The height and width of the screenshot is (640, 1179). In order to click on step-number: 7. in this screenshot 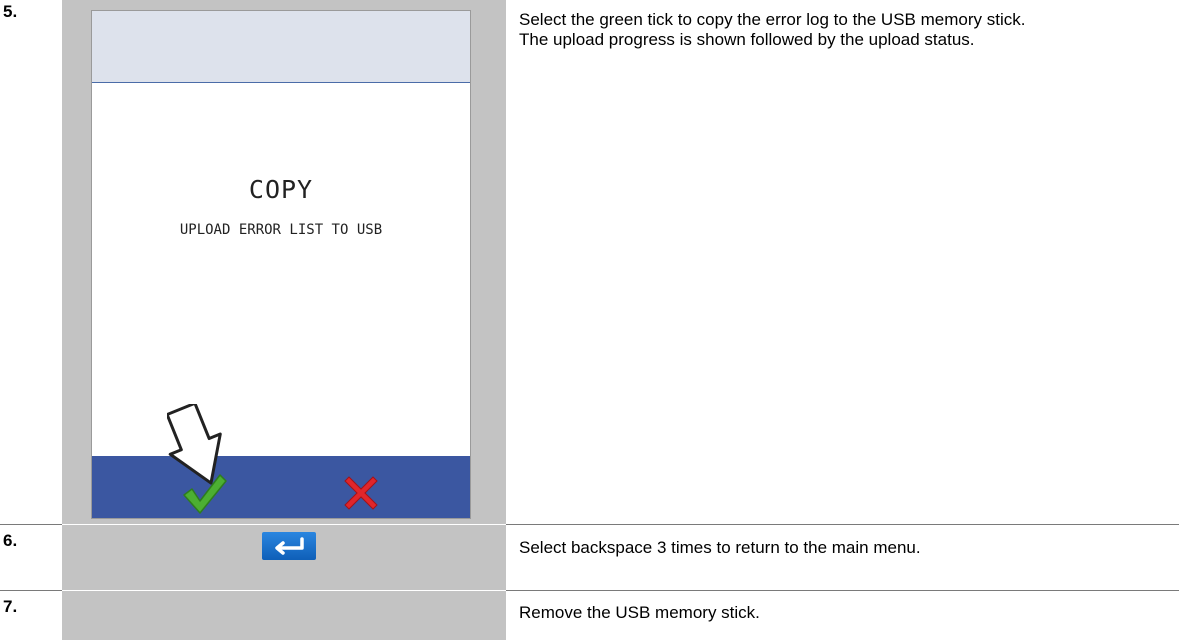, I will do `click(10, 606)`.